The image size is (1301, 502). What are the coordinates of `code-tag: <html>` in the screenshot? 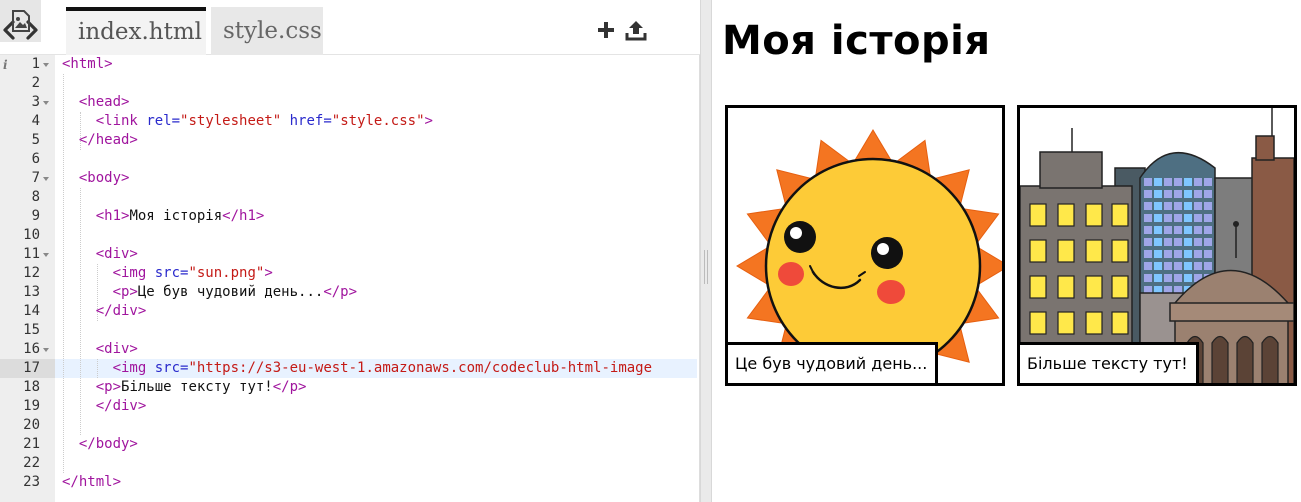 It's located at (87, 64).